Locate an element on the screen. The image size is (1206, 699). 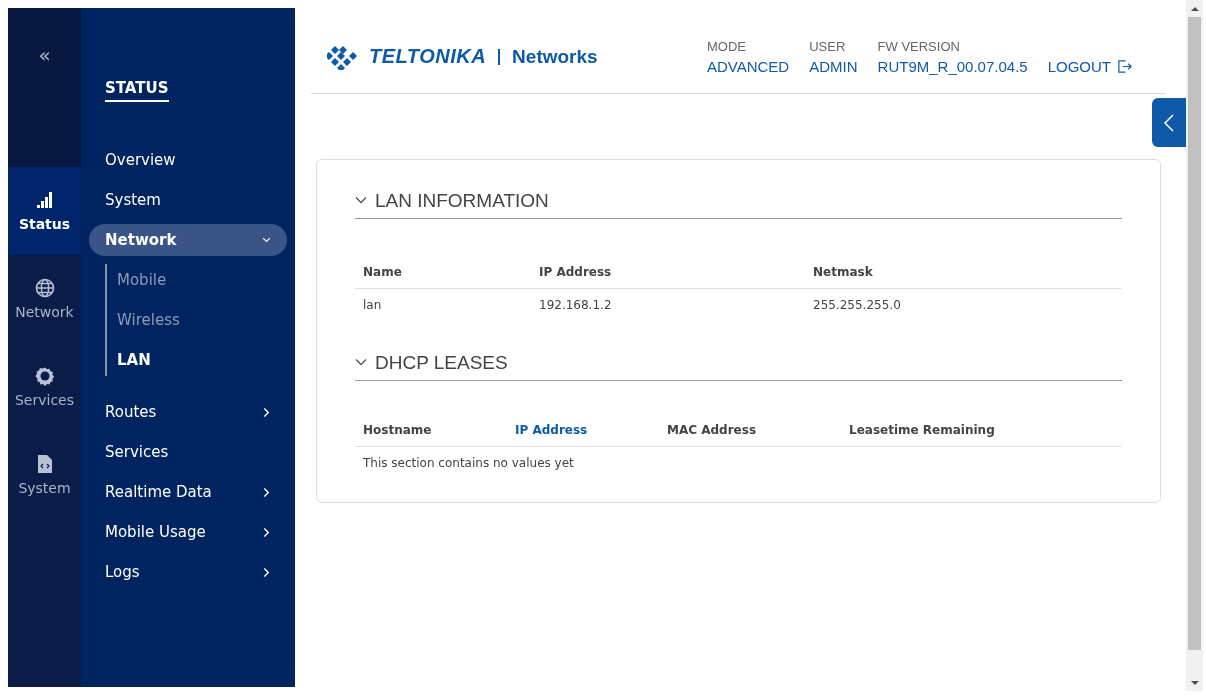
info-value: ADMIN is located at coordinates (833, 66).